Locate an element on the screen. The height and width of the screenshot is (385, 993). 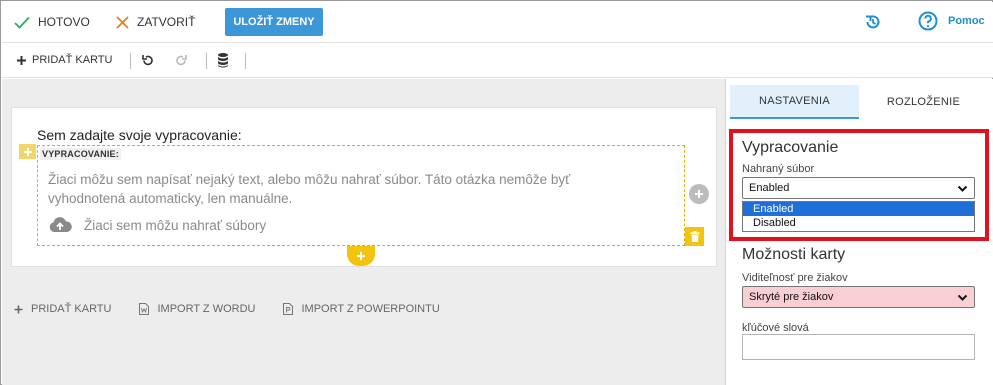
upload-area: Žiaci sem môžu nahrať súbory is located at coordinates (157, 225).